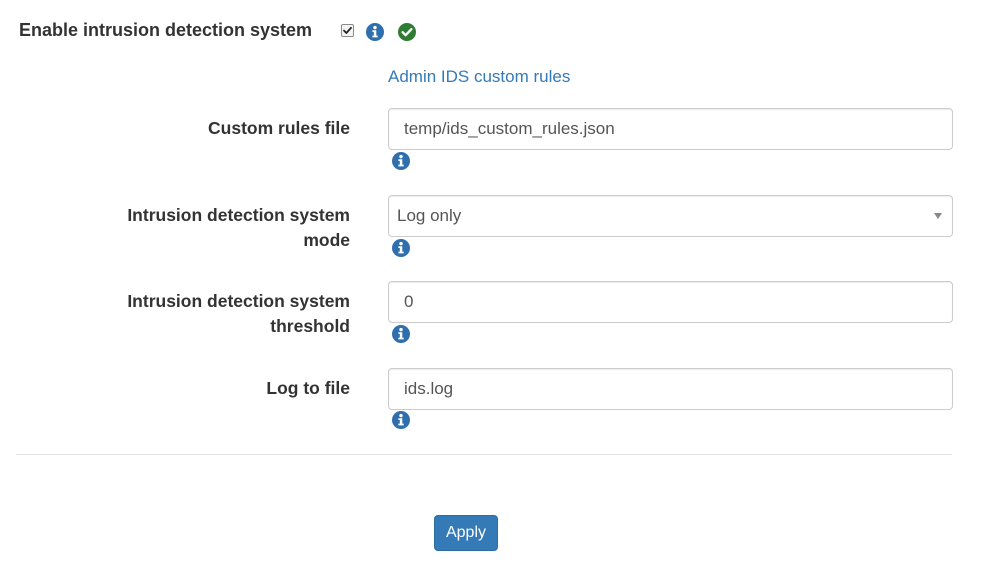  I want to click on enable-ids-row: Enable intrusion detection system, so click(229, 31).